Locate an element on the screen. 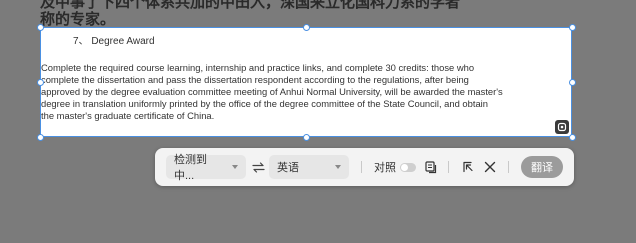  resize-handle-bottom is located at coordinates (306, 137).